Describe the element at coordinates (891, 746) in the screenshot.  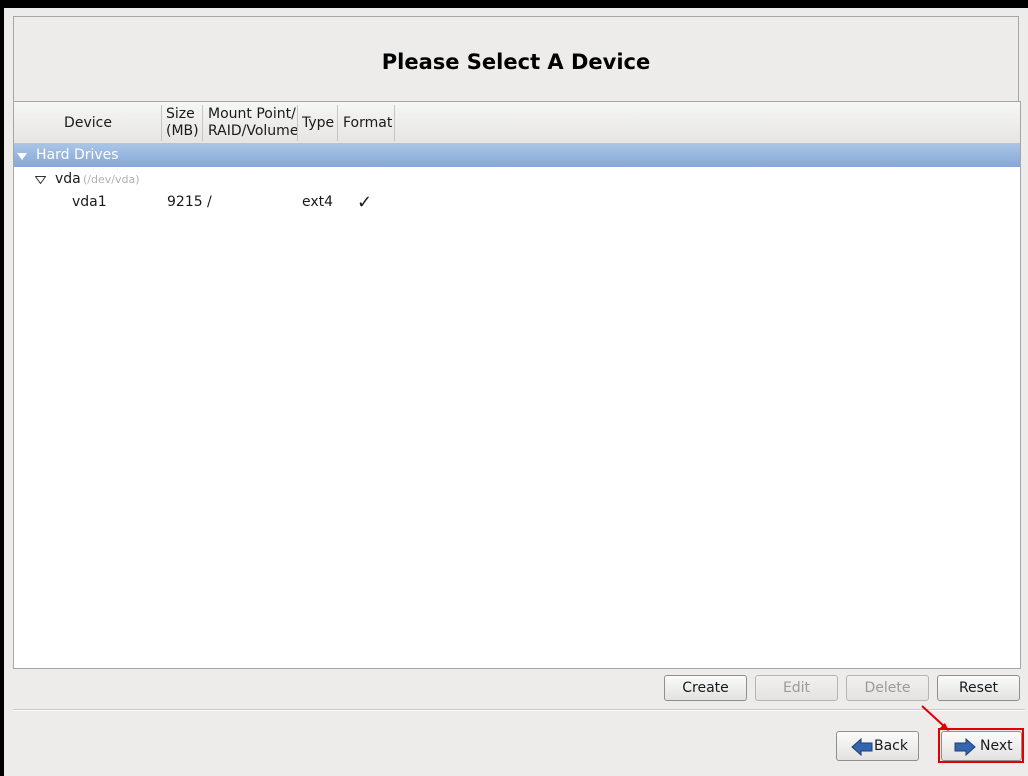
I see `back-button-label: Back` at that location.